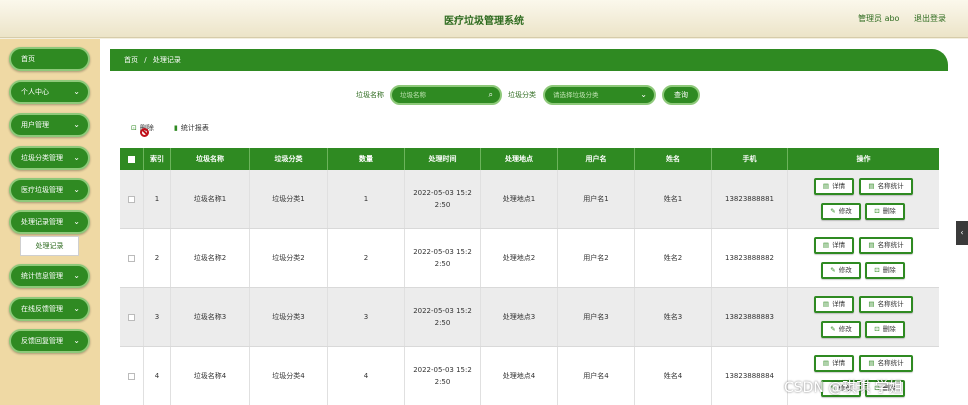 Image resolution: width=968 pixels, height=405 pixels. I want to click on pencil-icon: ✎, so click(833, 270).